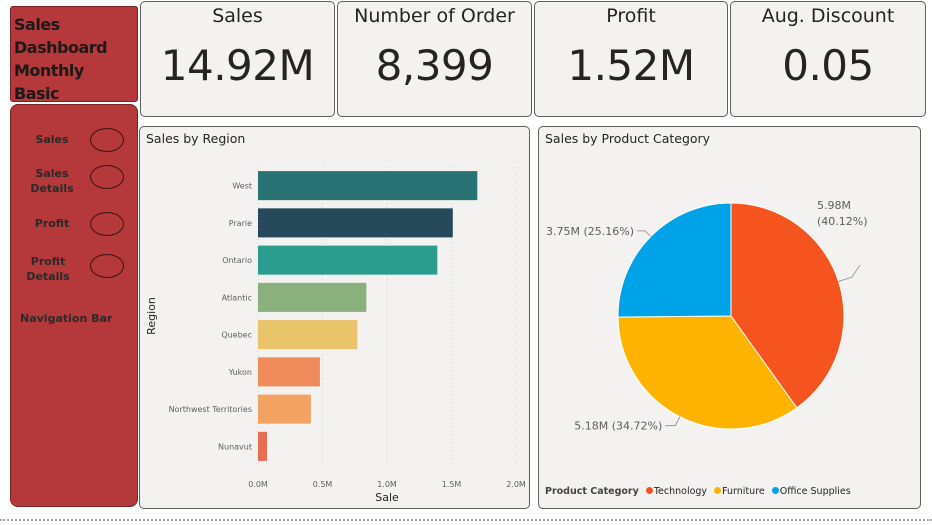  I want to click on kpi-title: Profit, so click(631, 16).